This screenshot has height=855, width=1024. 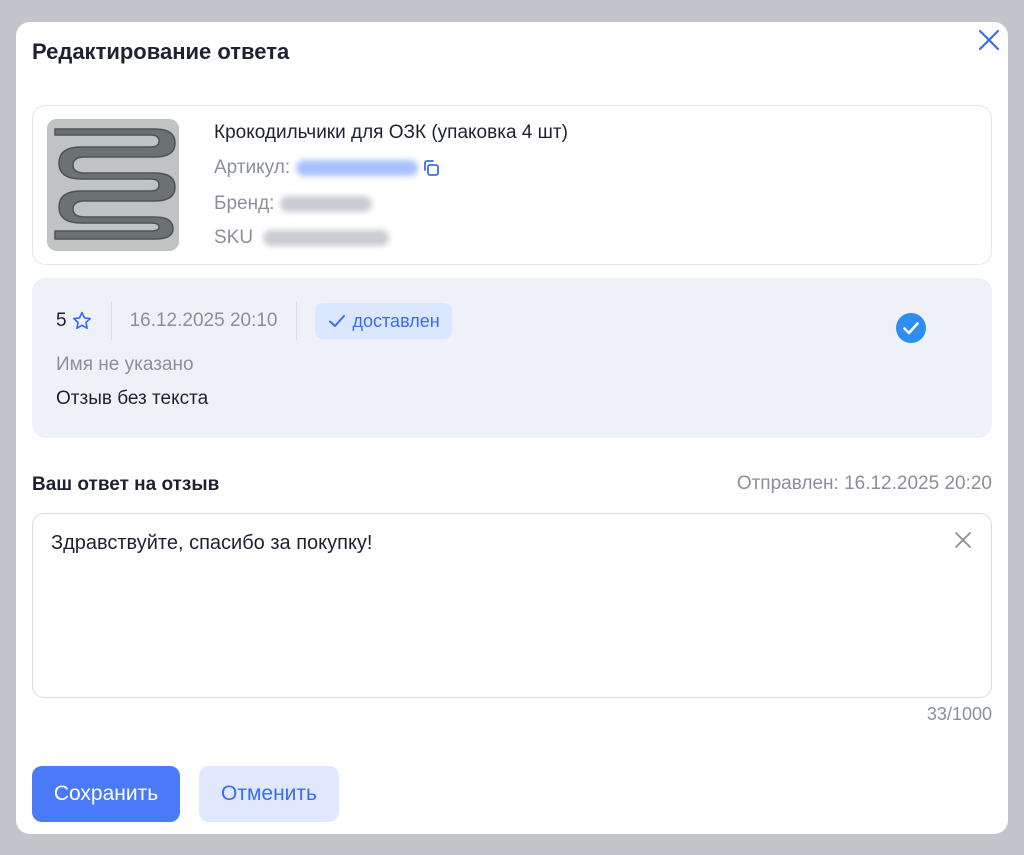 What do you see at coordinates (106, 794) in the screenshot?
I see `save-button: Сохранить` at bounding box center [106, 794].